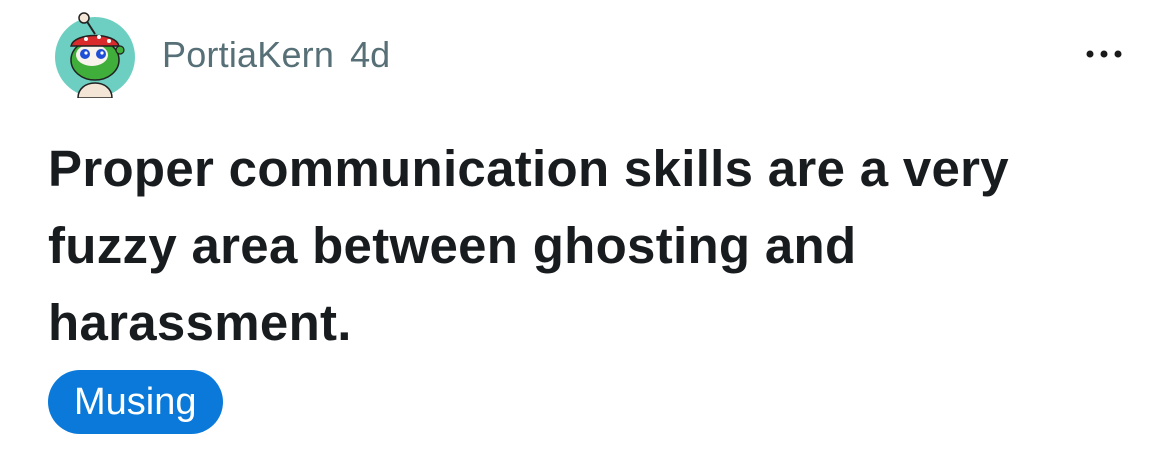  I want to click on post-flair-badge: Musing, so click(135, 402).